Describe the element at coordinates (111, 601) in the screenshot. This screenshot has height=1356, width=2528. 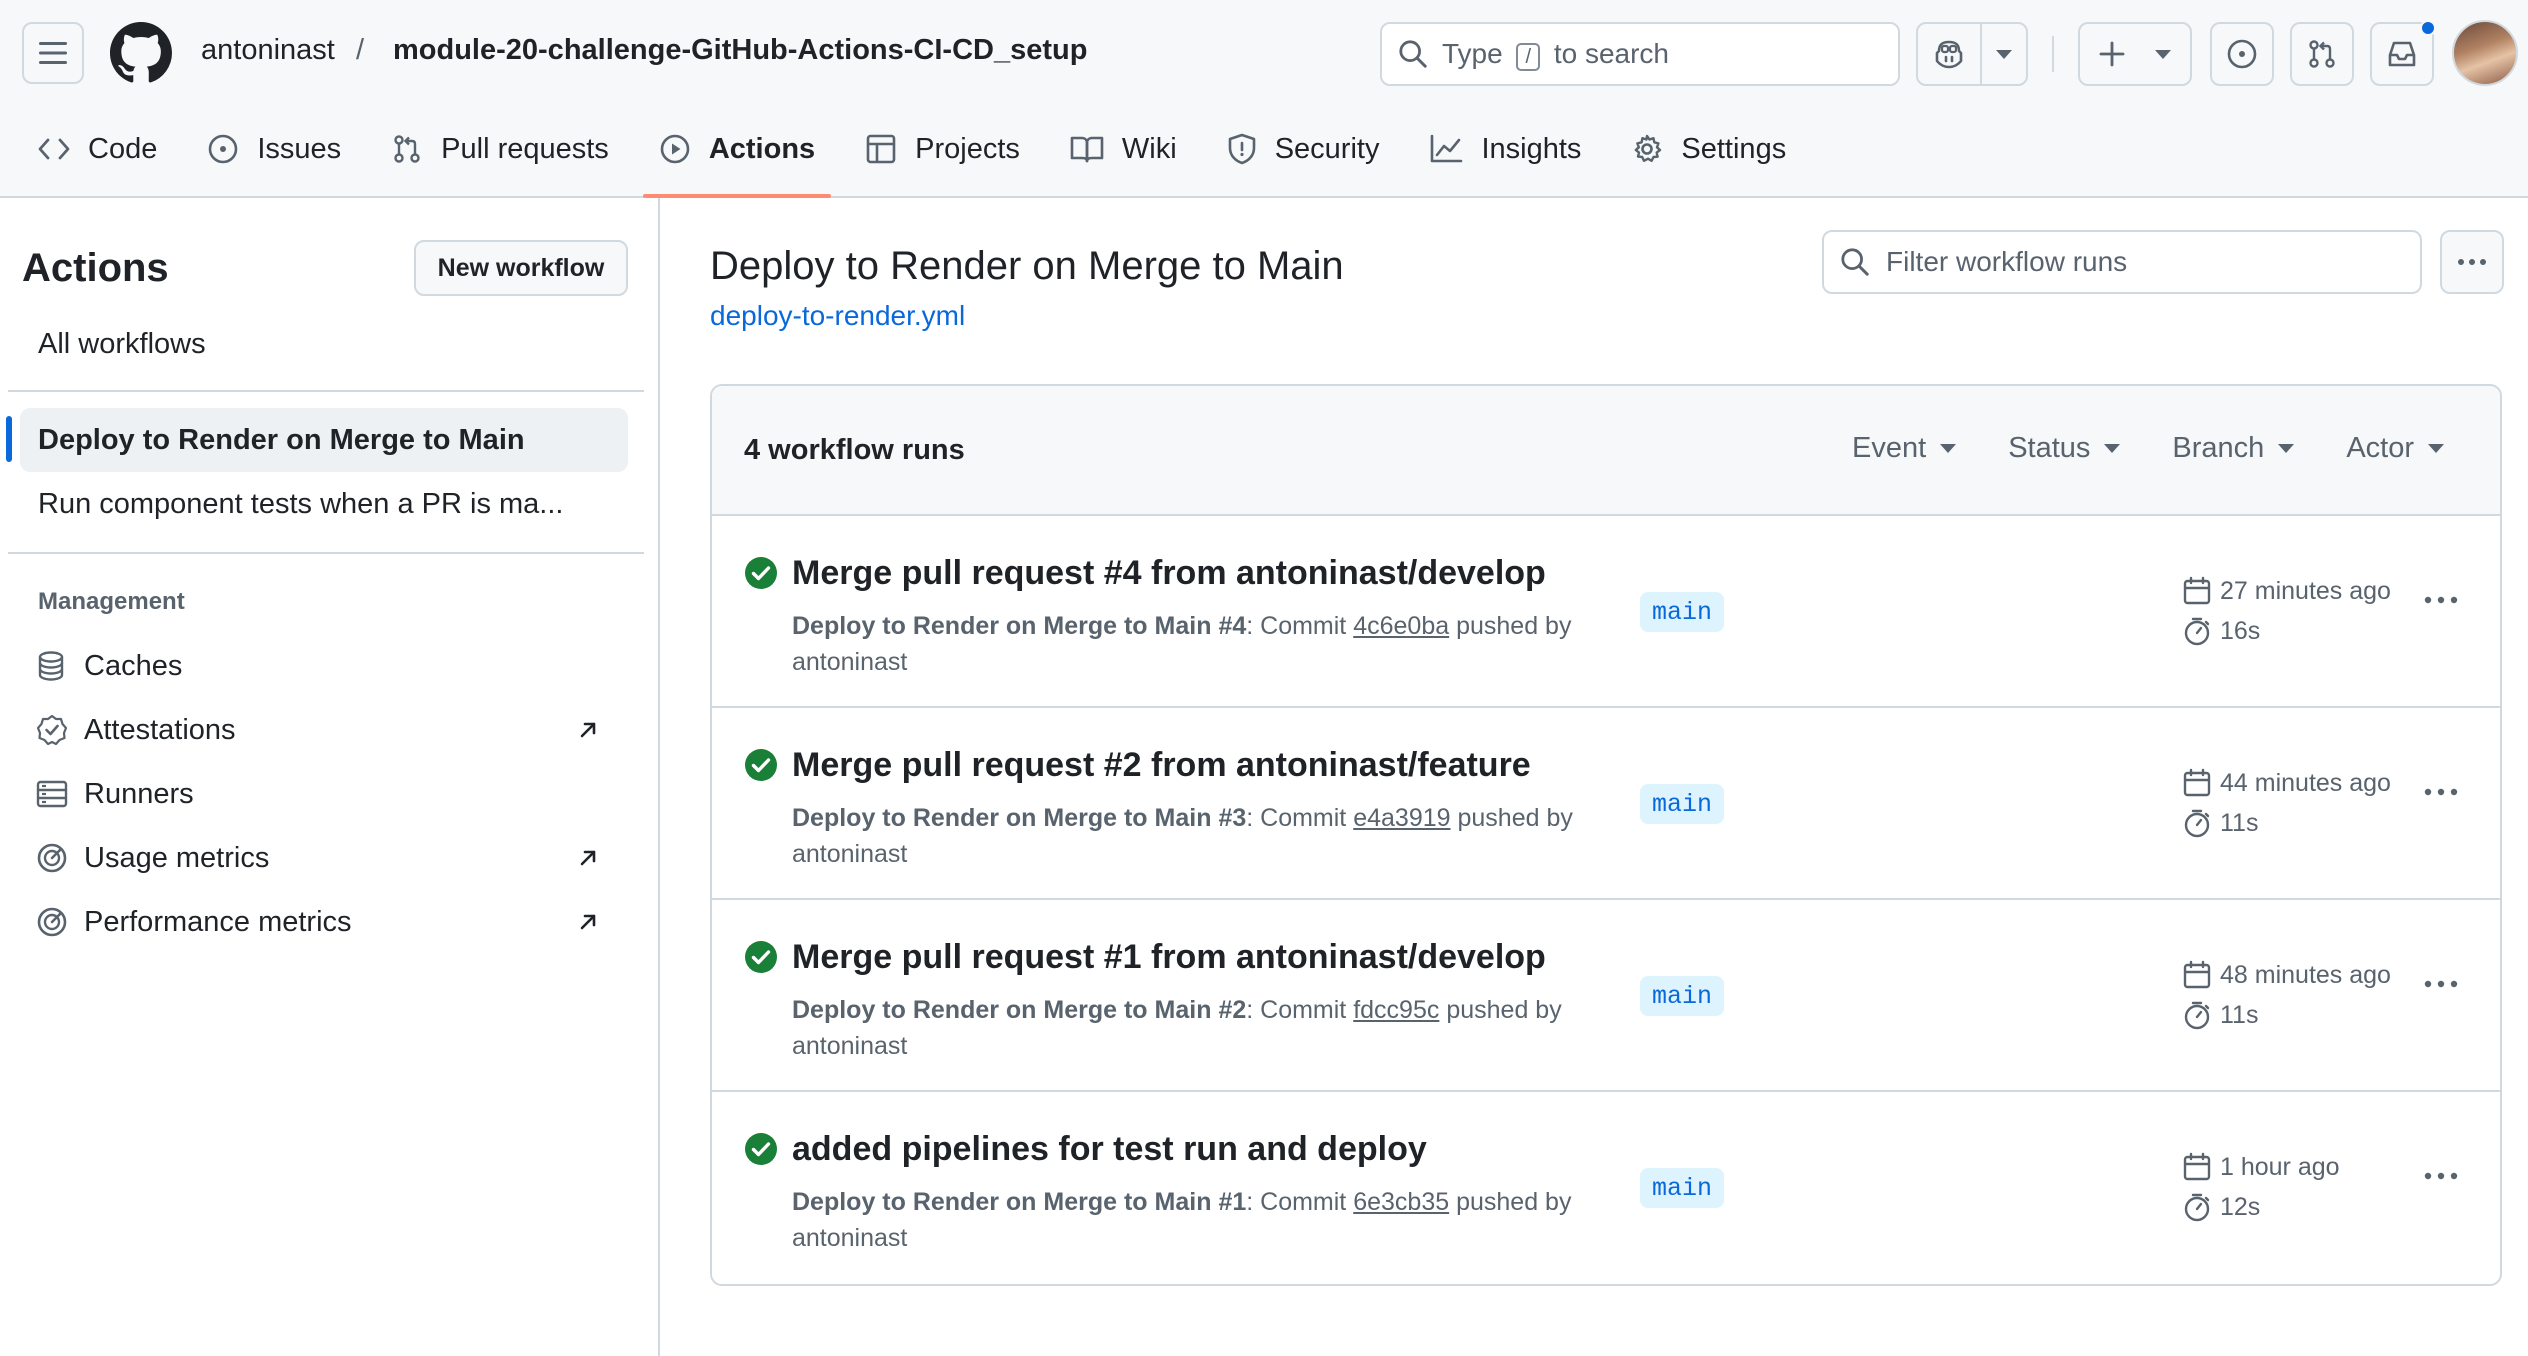
I see `management-heading: Management` at that location.